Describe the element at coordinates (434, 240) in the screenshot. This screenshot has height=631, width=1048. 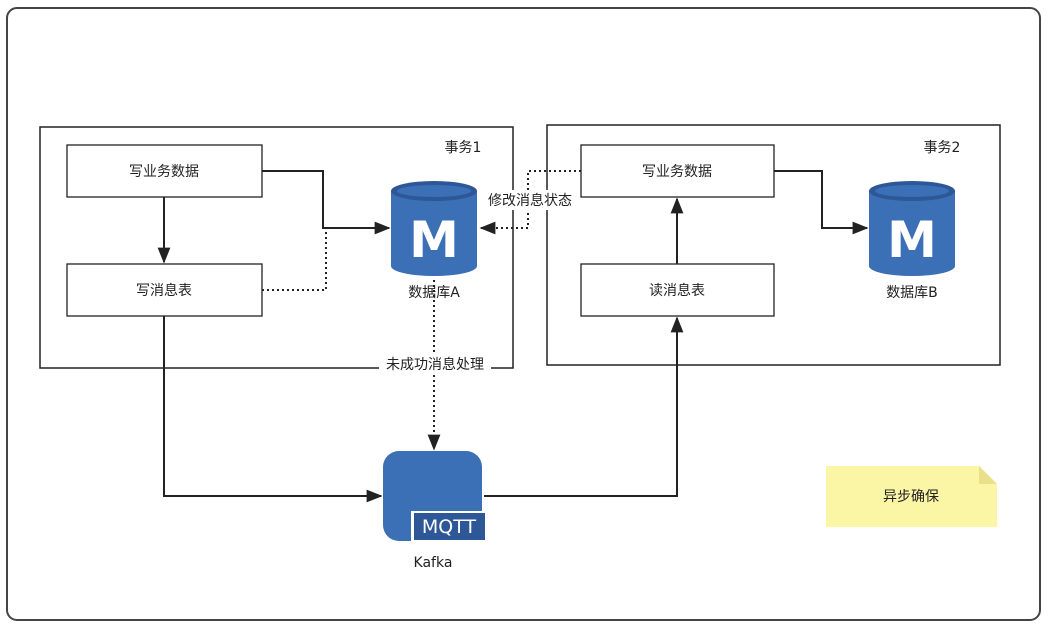
I see `database-a-logo: M` at that location.